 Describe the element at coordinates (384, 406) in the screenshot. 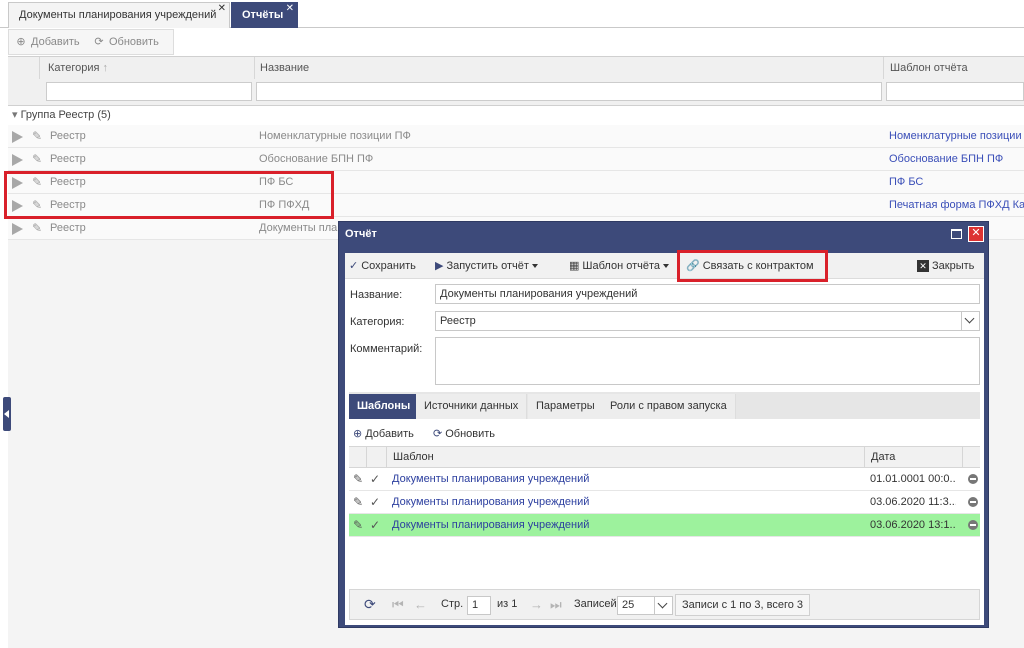

I see `tab-templates: Шаблоны` at that location.